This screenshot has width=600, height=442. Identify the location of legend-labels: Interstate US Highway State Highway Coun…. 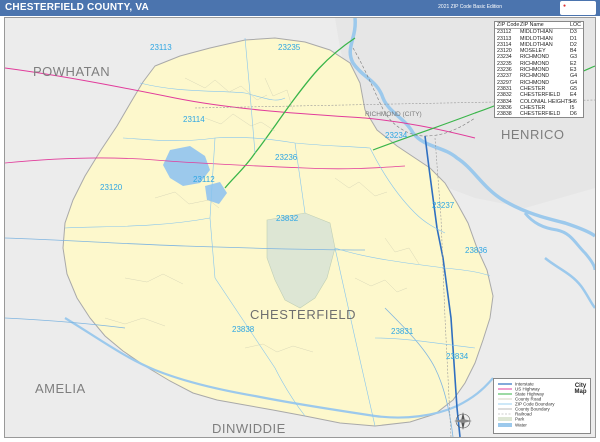
(535, 405).